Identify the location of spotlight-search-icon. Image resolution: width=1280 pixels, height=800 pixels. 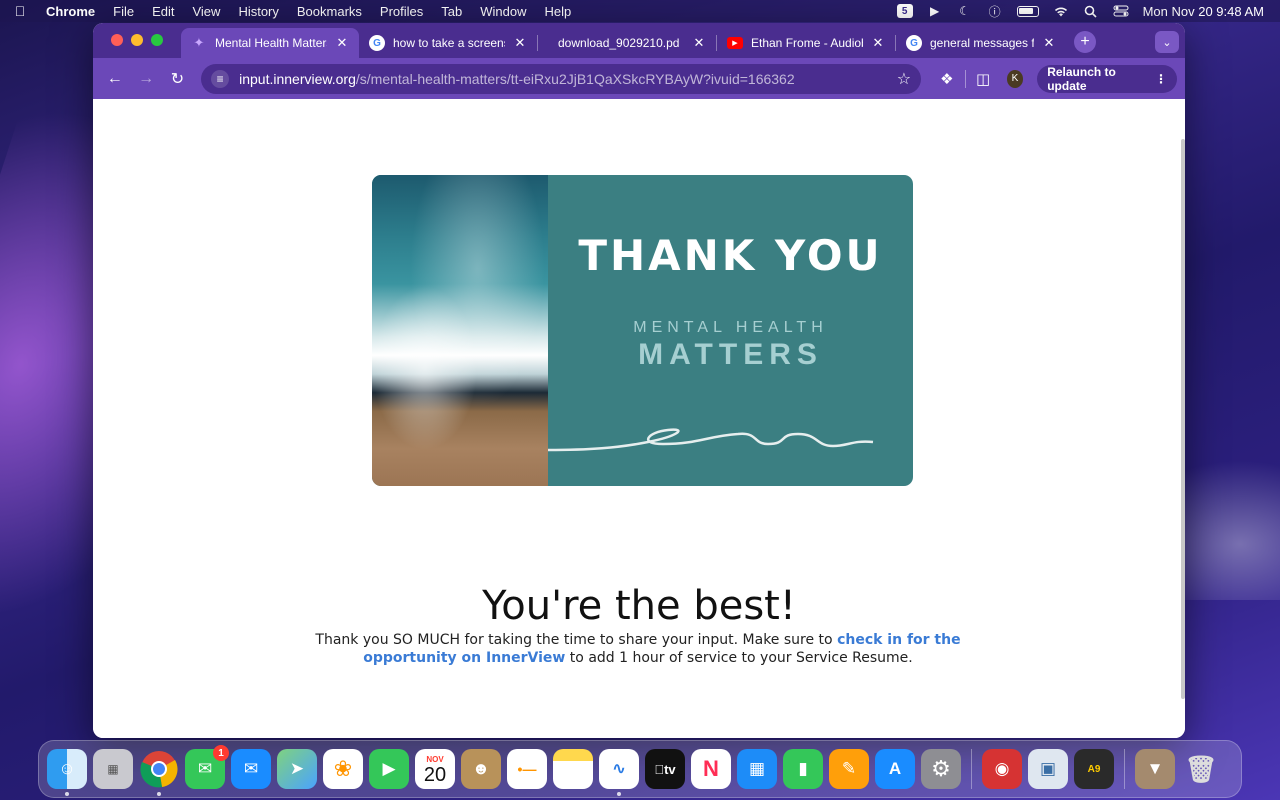
(1091, 11).